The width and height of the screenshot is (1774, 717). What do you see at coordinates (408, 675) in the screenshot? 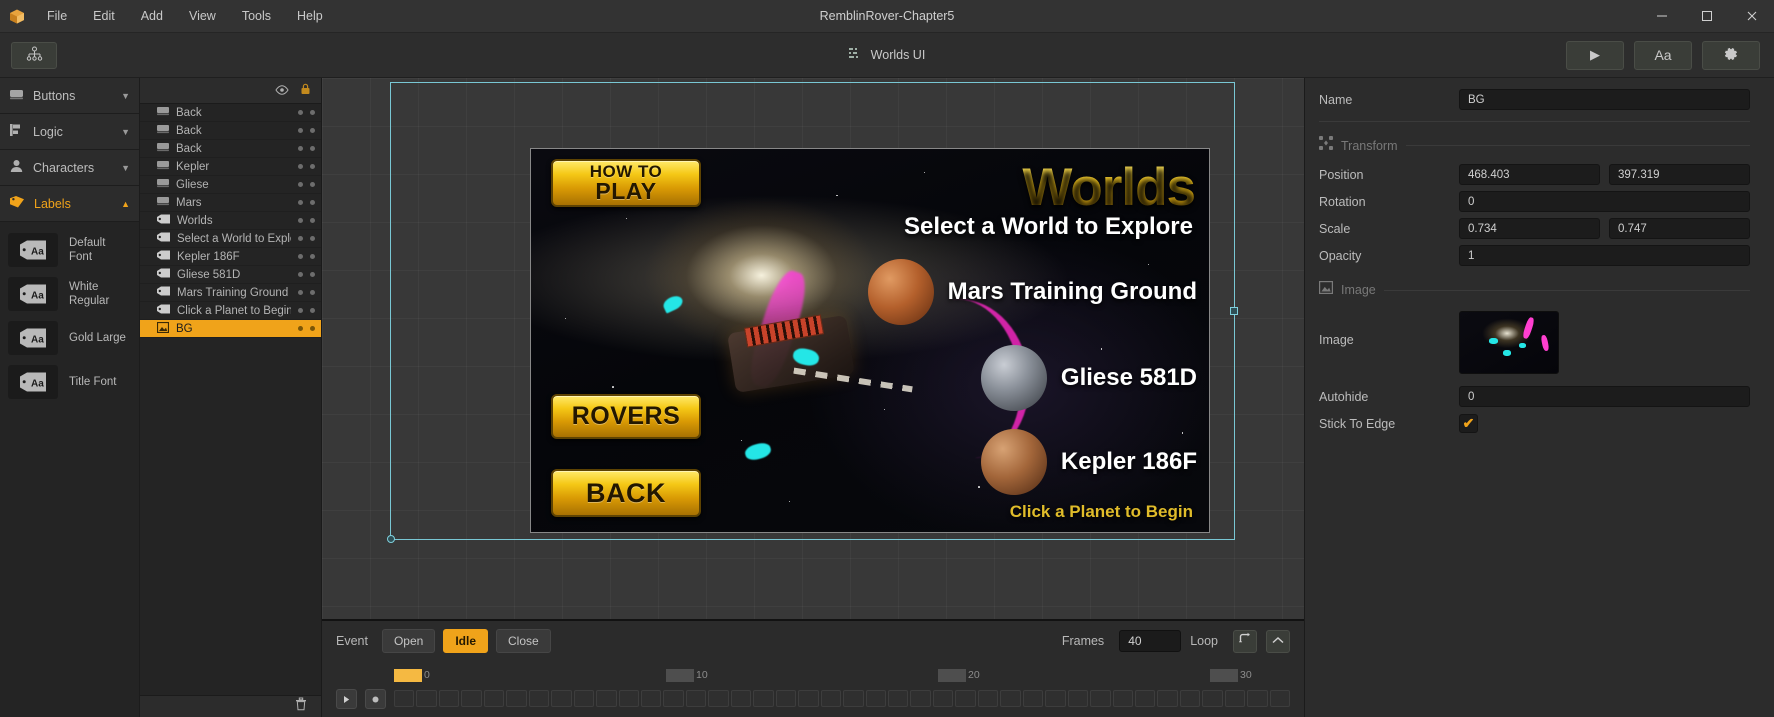
I see `playhead-marker` at bounding box center [408, 675].